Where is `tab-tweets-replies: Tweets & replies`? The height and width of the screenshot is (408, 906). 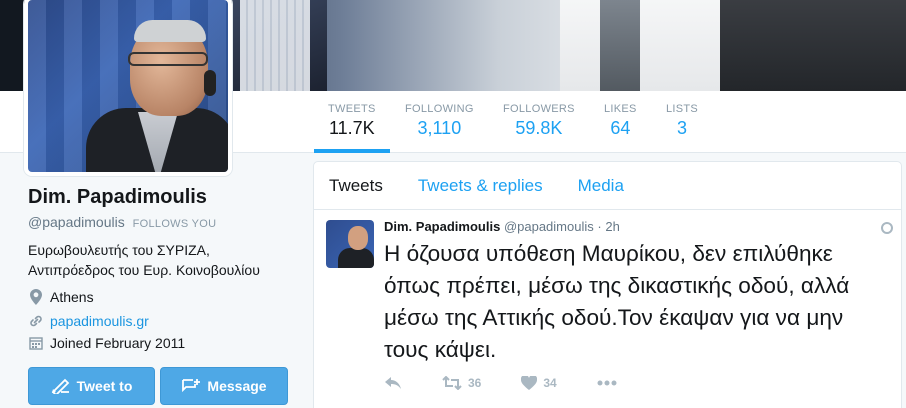
tab-tweets-replies: Tweets & replies is located at coordinates (480, 186).